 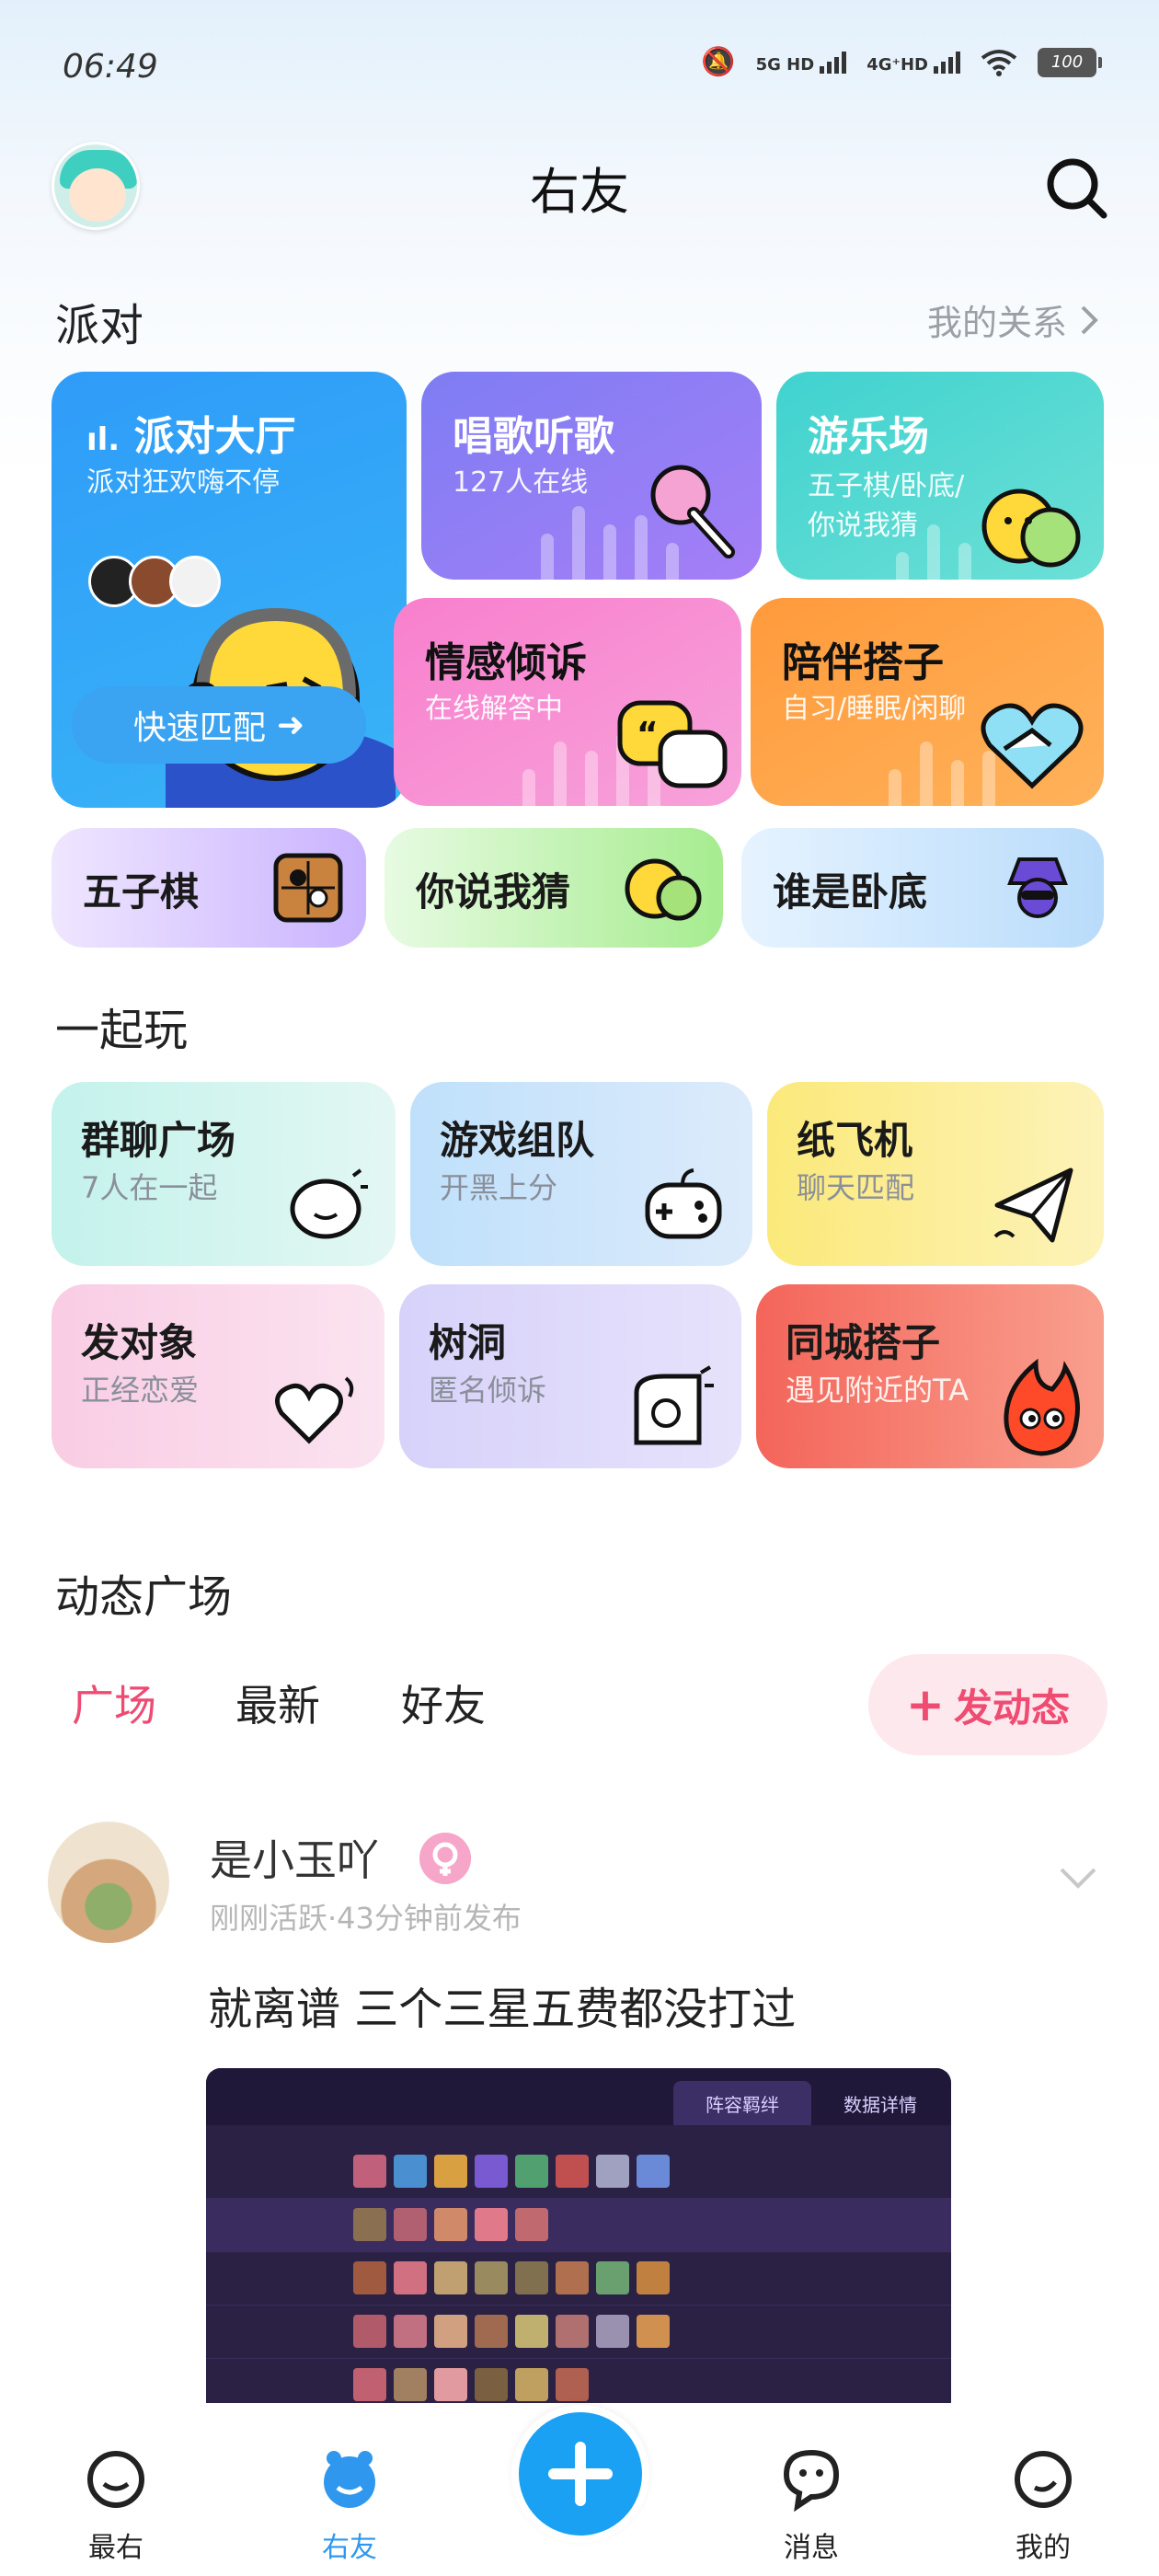 What do you see at coordinates (158, 1140) in the screenshot?
I see `group-chat-title: 群聊广场` at bounding box center [158, 1140].